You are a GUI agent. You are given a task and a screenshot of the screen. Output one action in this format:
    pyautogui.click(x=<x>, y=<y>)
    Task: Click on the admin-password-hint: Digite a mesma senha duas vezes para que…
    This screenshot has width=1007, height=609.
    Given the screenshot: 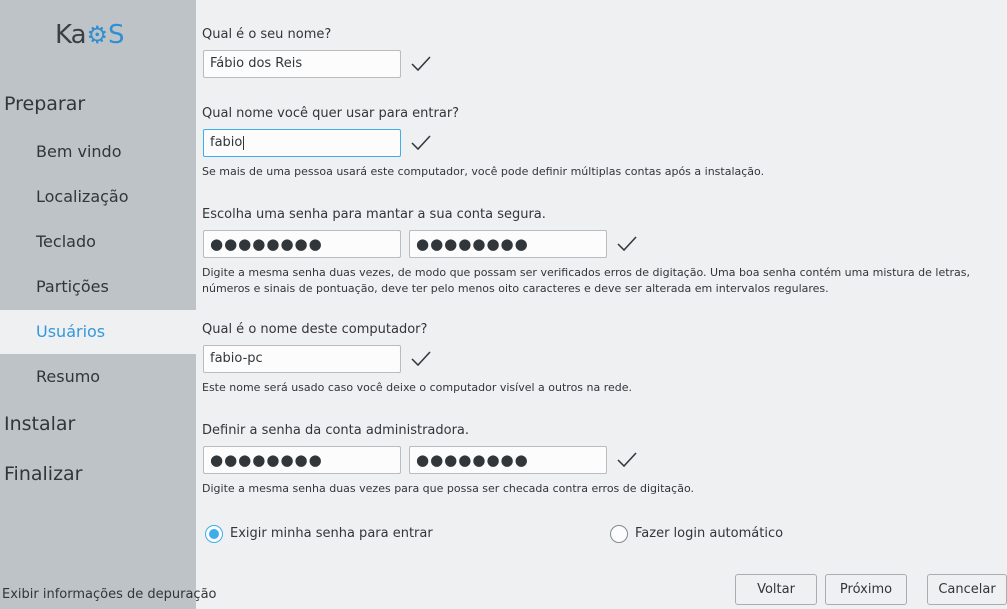 What is the action you would take?
    pyautogui.click(x=448, y=488)
    